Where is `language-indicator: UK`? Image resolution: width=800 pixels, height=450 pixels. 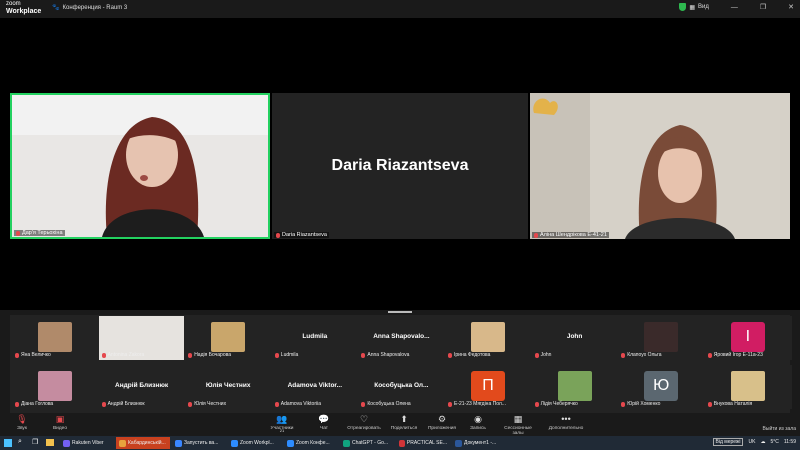
language-indicator: UK is located at coordinates (751, 442).